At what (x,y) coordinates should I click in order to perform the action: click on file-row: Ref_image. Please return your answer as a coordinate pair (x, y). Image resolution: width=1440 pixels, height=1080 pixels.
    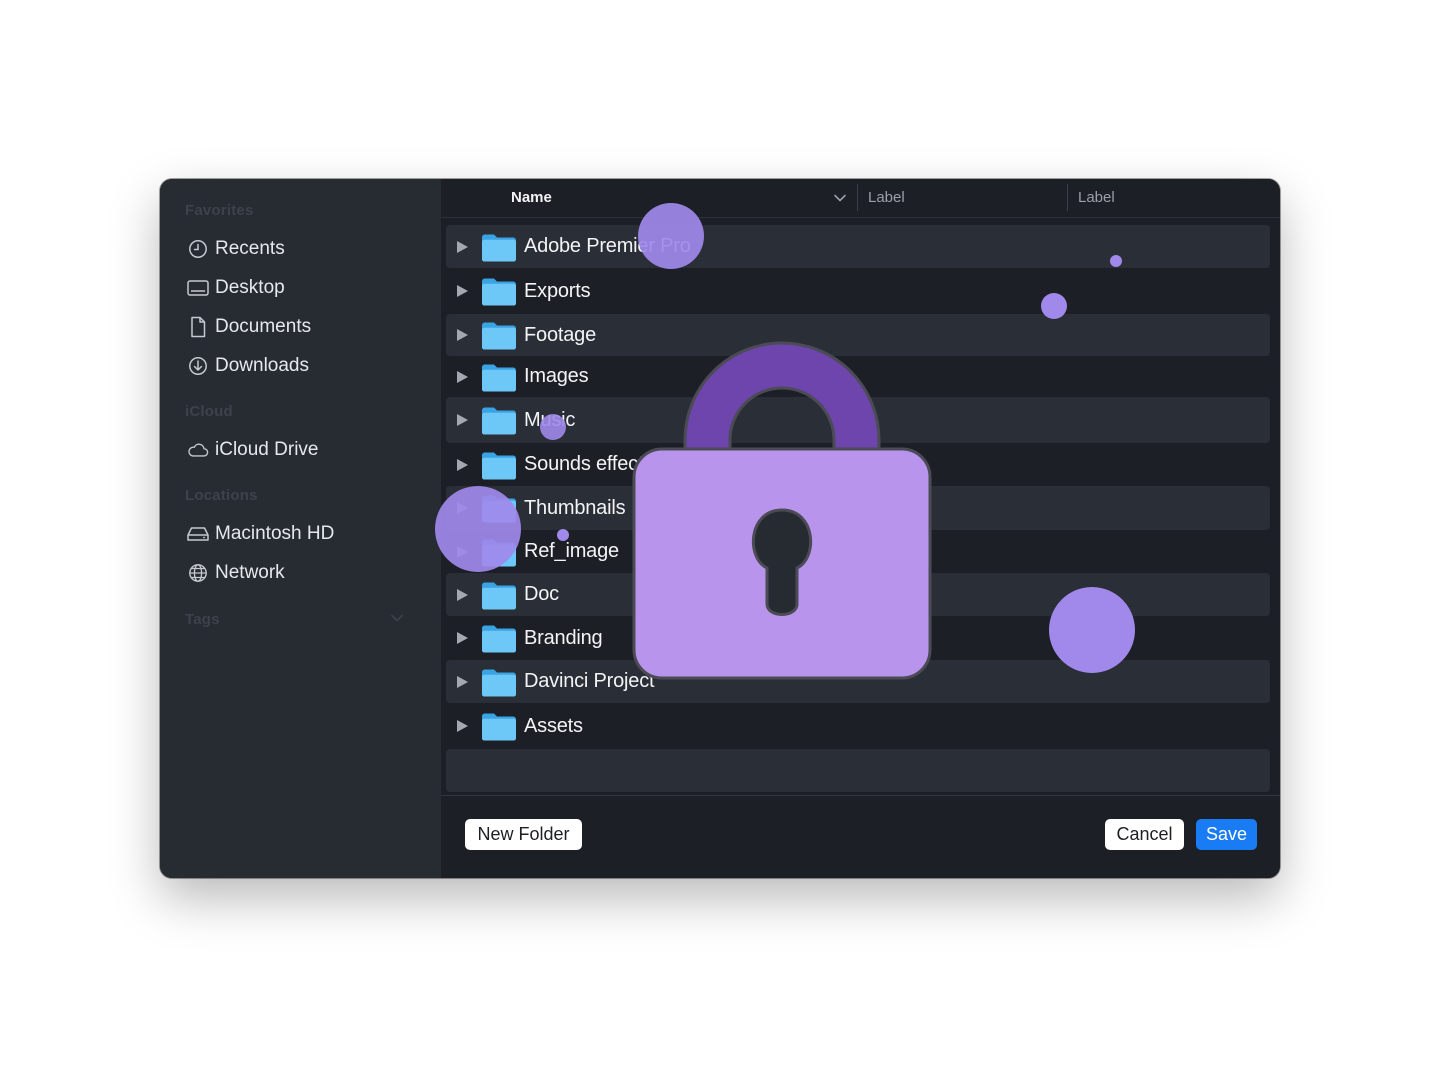
    Looking at the image, I should click on (858, 551).